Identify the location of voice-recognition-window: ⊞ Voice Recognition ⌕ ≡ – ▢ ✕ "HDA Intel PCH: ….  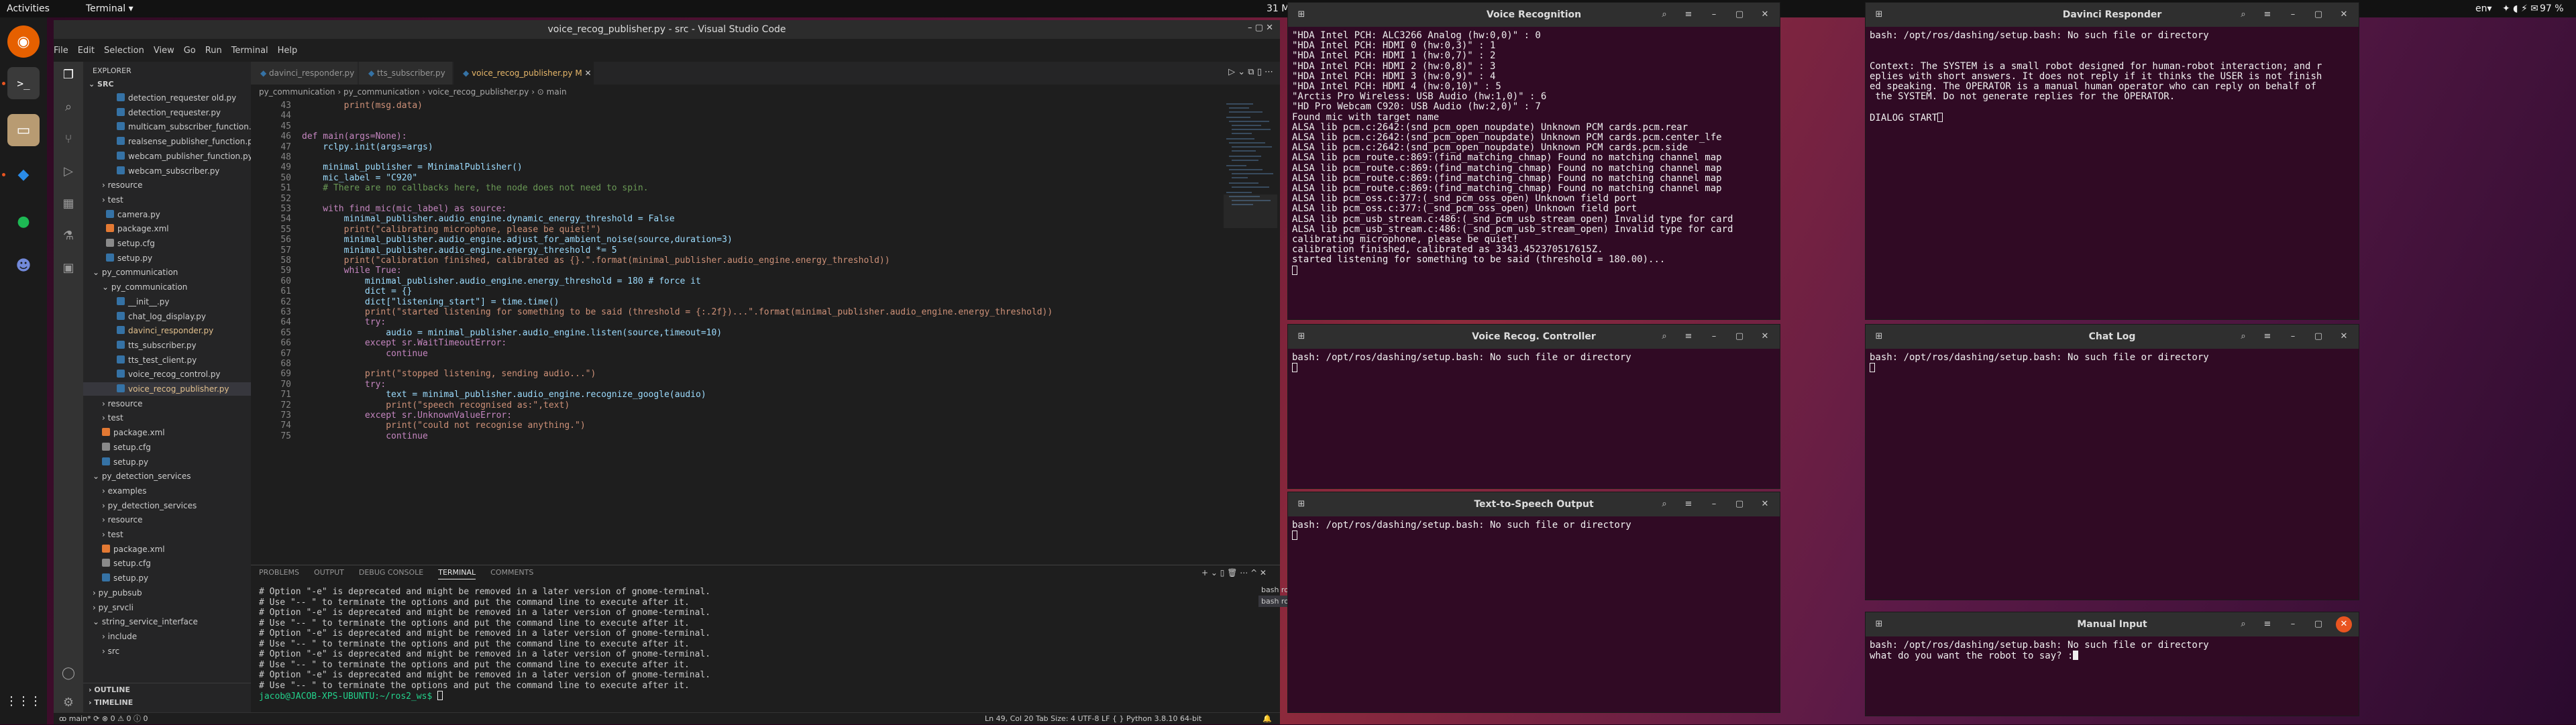
(1533, 161).